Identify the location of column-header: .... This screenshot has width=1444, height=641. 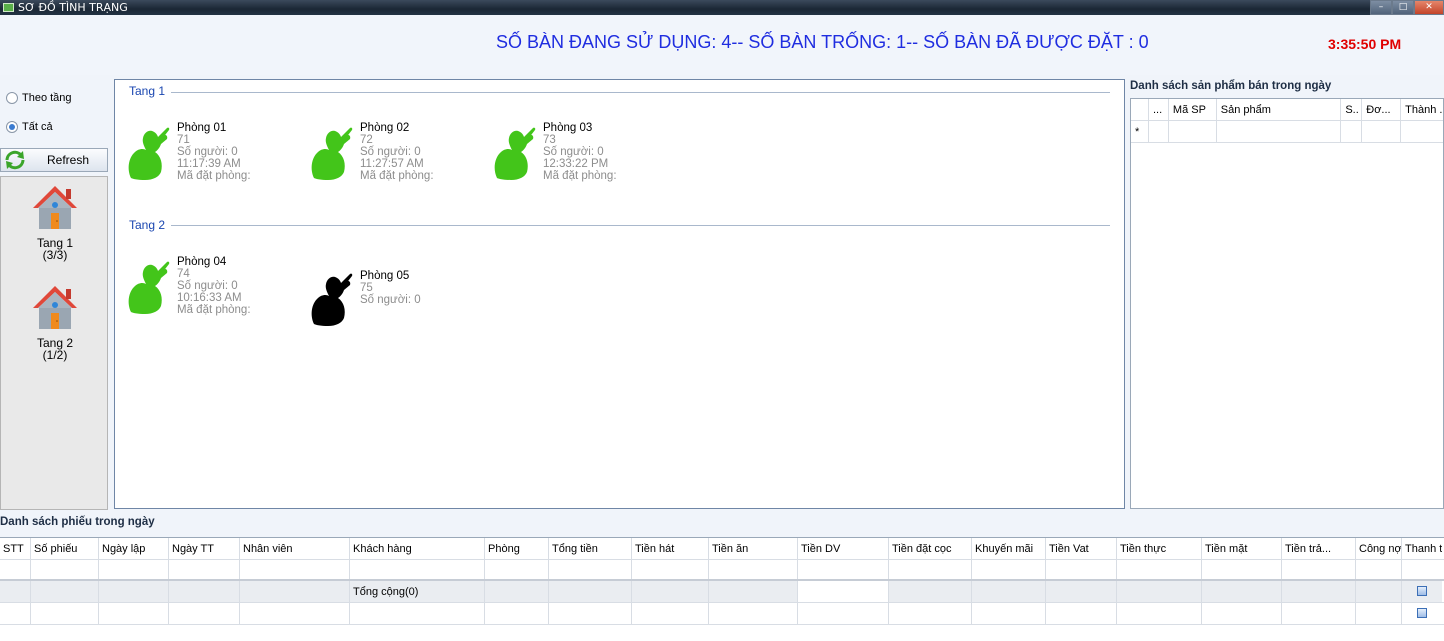
(1158, 109).